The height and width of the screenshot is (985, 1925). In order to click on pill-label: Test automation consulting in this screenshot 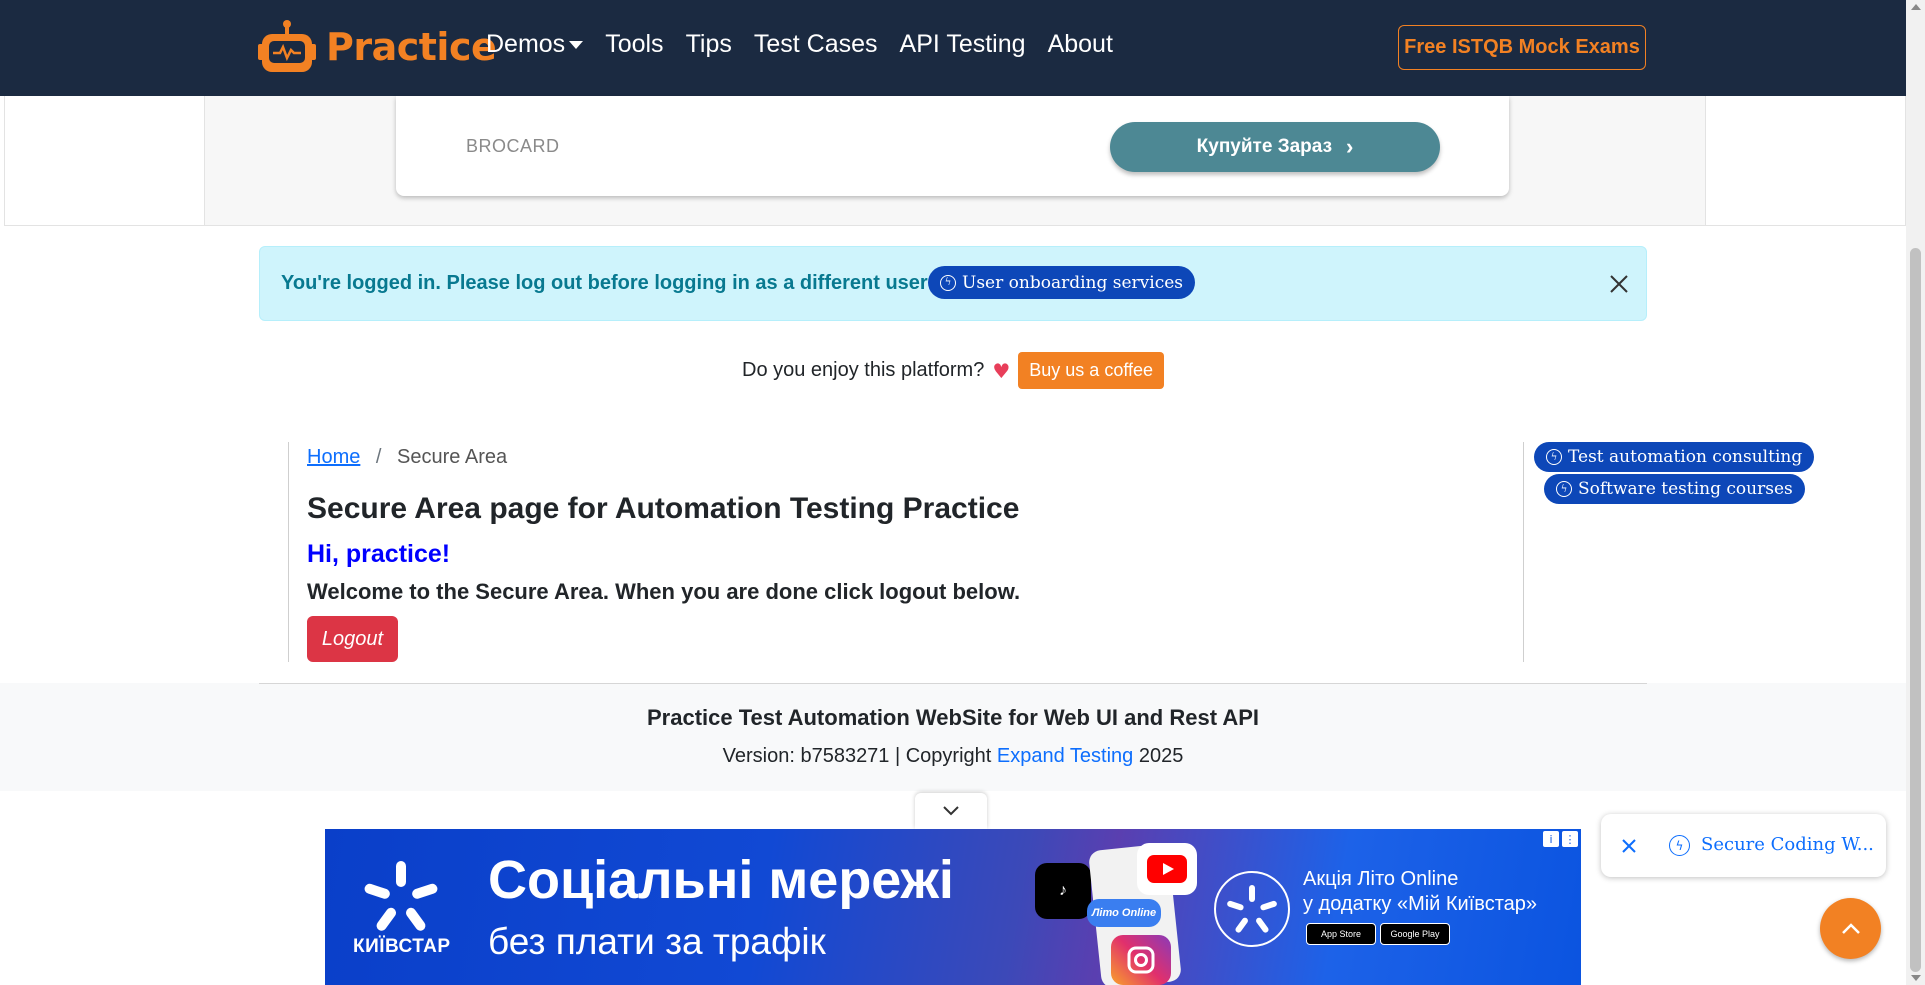, I will do `click(1685, 457)`.